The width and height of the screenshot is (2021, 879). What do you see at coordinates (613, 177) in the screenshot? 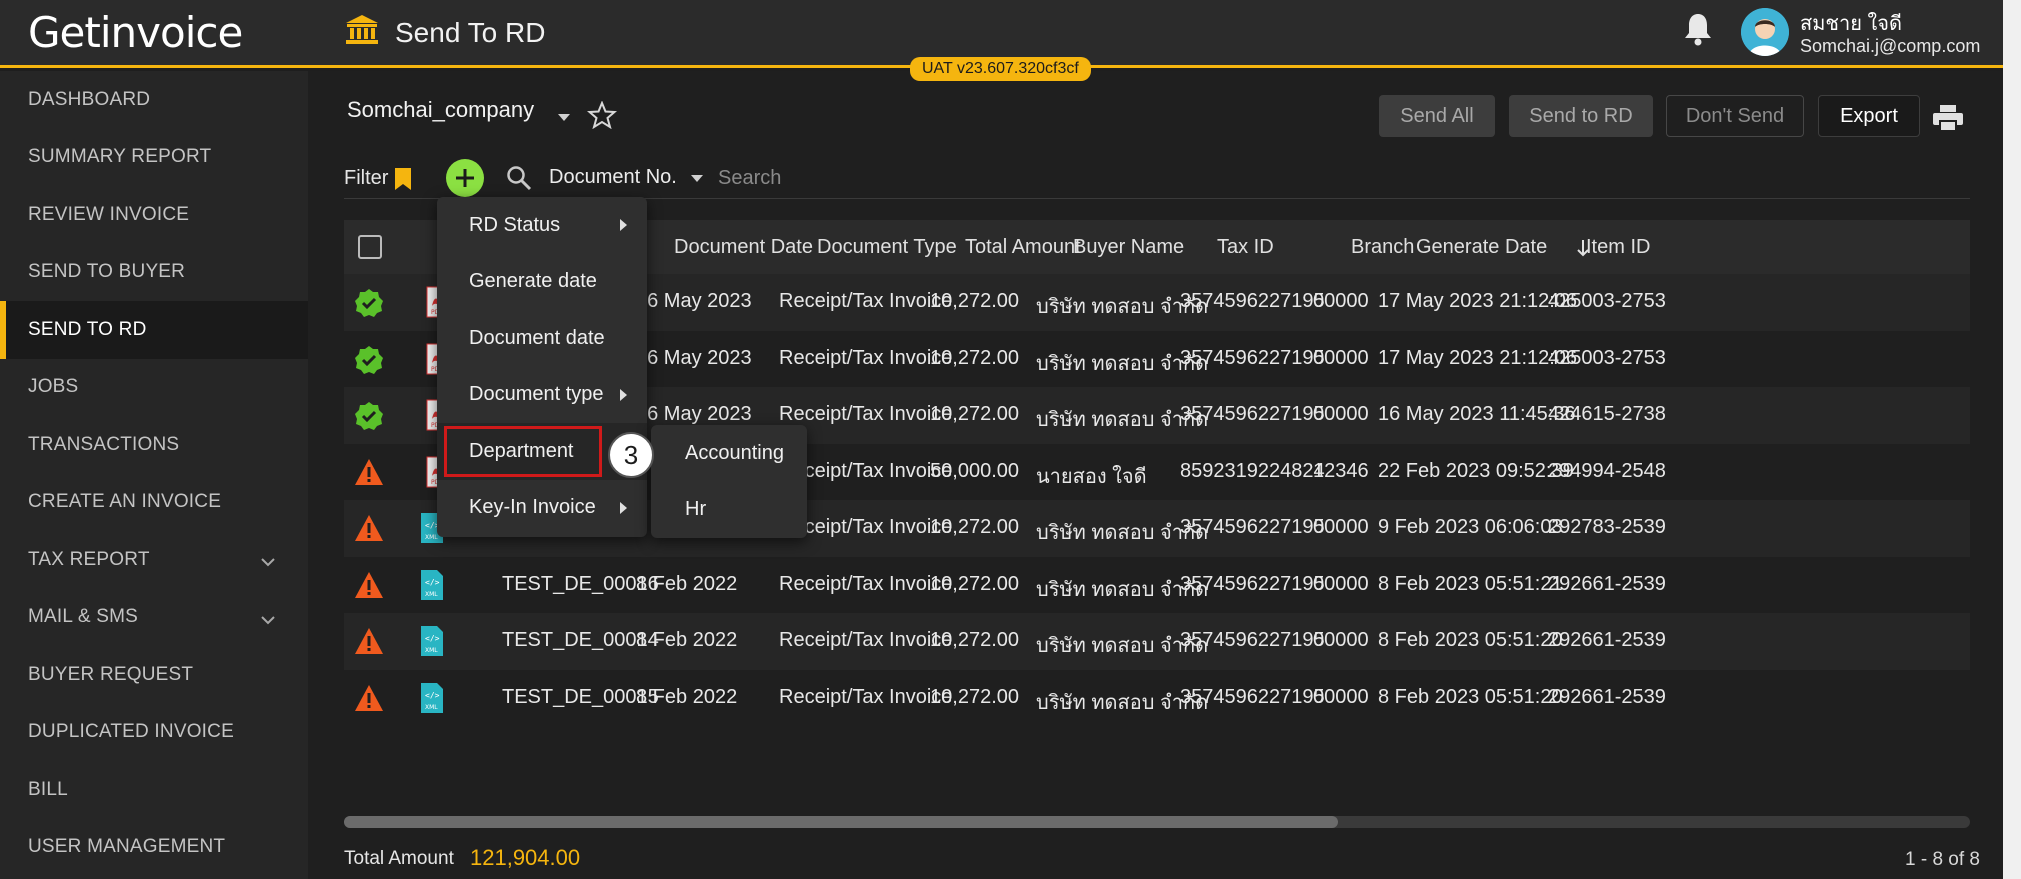
I see `search-field-selector: Document No.` at bounding box center [613, 177].